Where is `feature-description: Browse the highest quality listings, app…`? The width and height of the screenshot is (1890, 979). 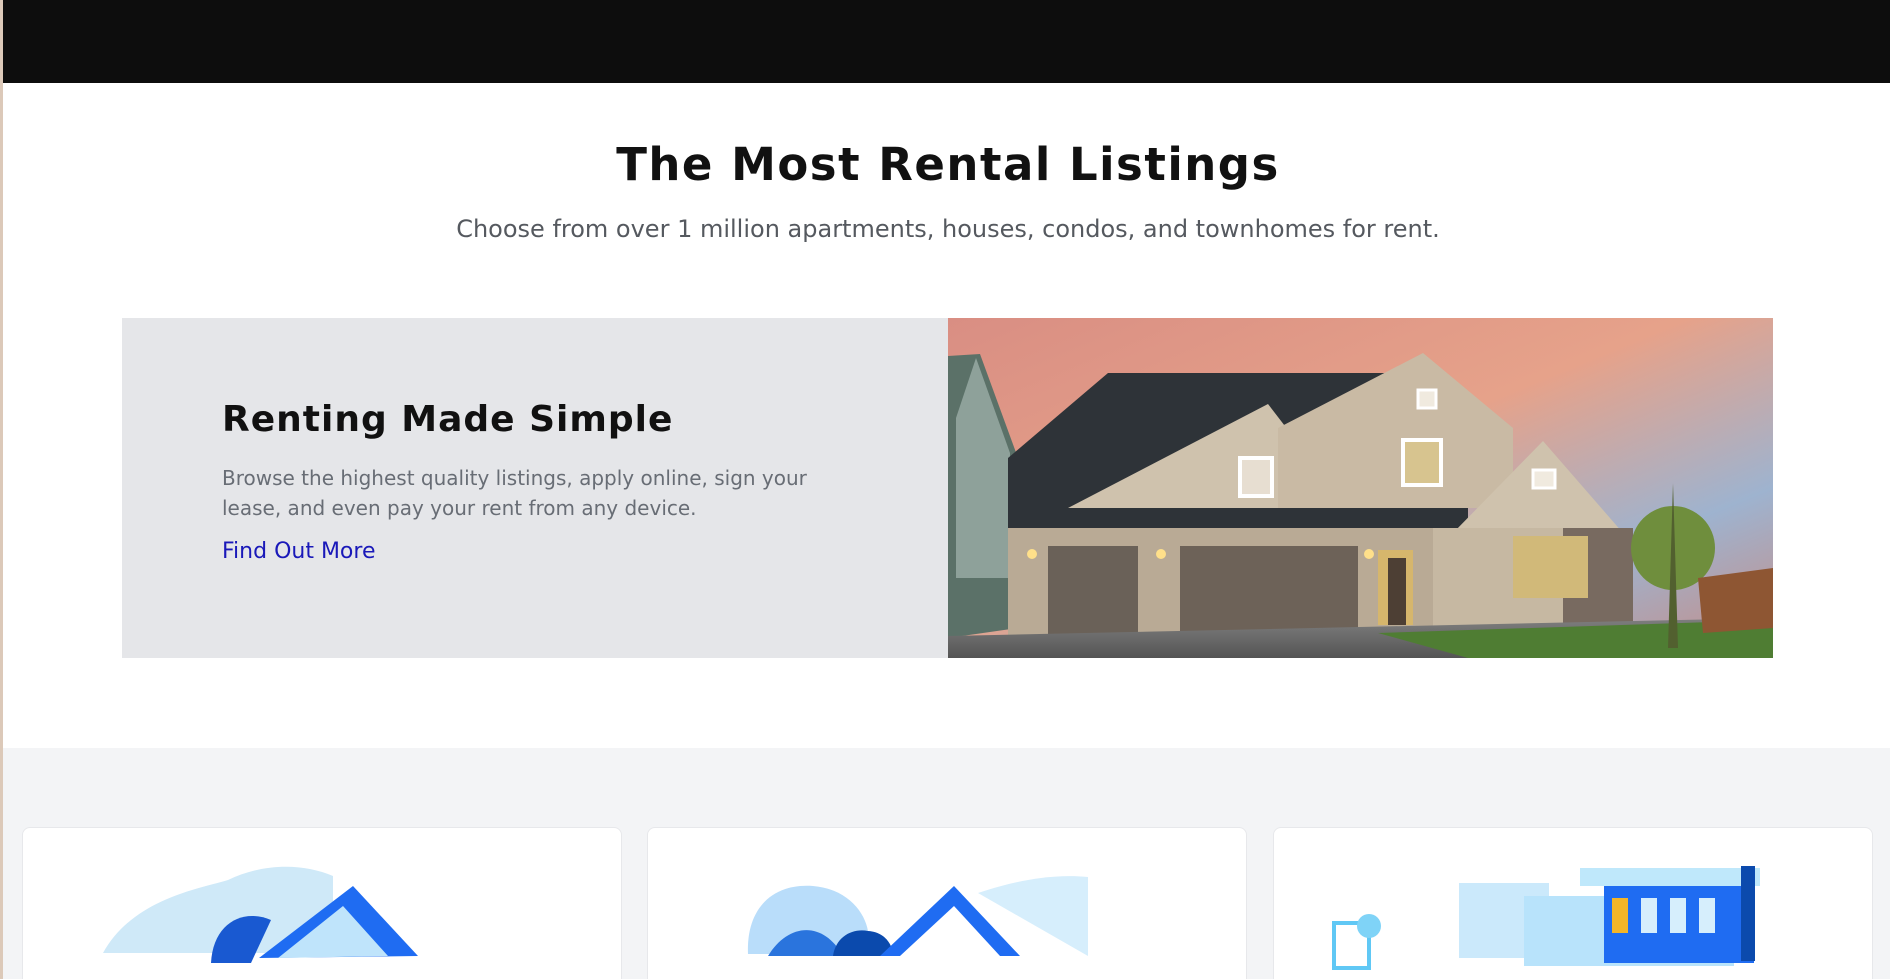
feature-description: Browse the highest quality listings, app… is located at coordinates (514, 493).